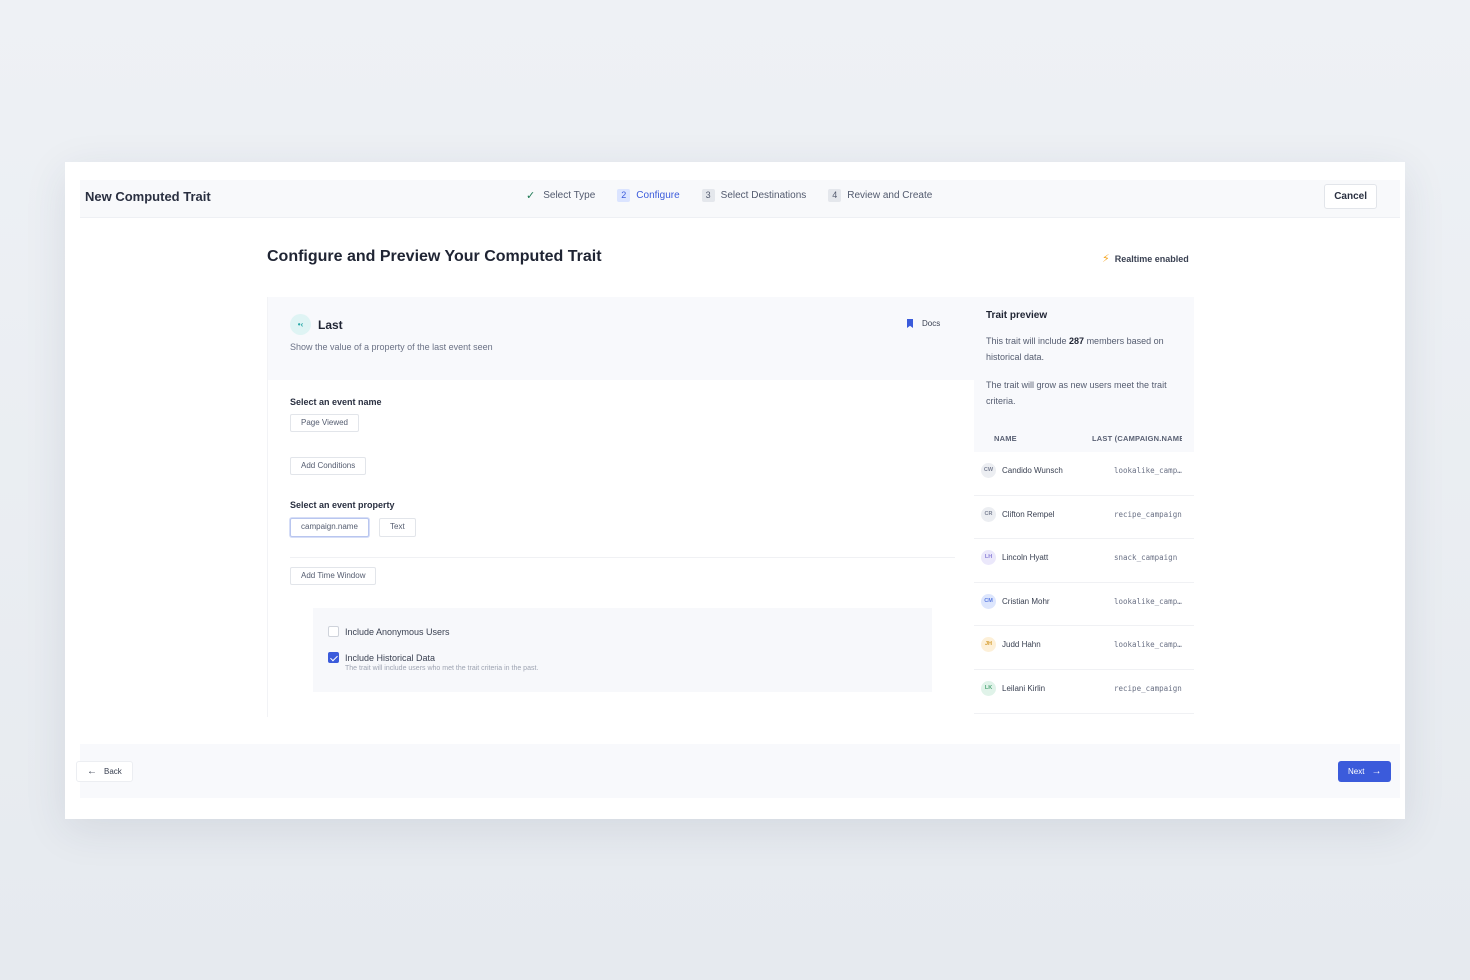  I want to click on cancel-button: Cancel, so click(1350, 196).